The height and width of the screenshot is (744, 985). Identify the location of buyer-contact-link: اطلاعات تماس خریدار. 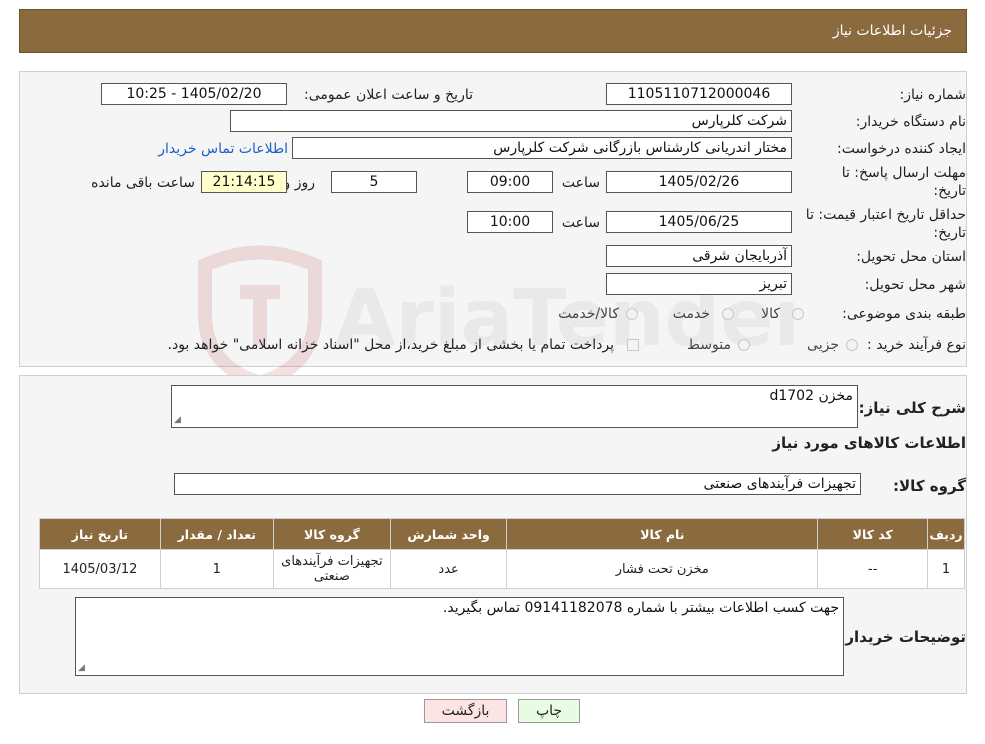
(223, 149).